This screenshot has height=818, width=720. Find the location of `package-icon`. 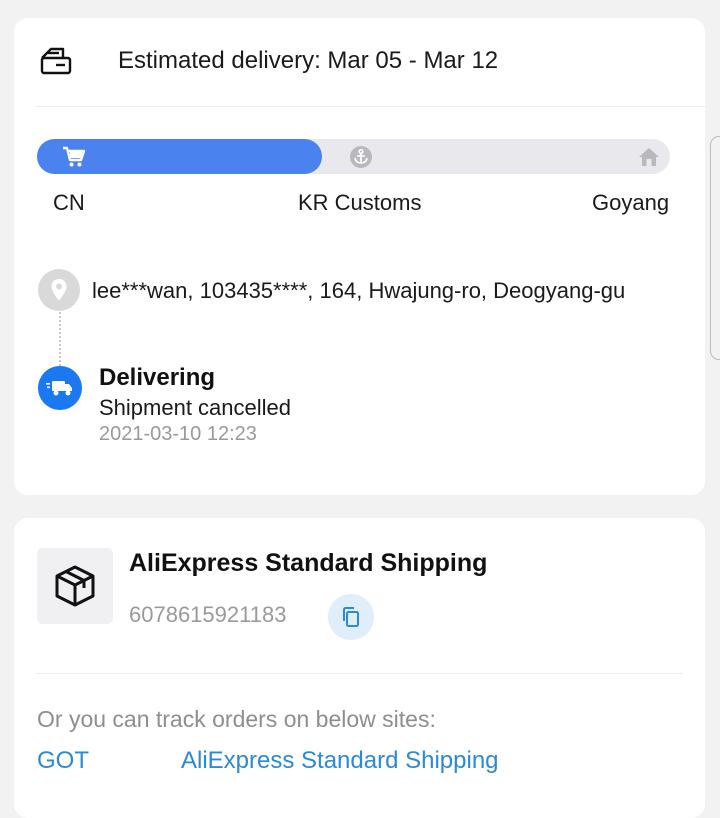

package-icon is located at coordinates (75, 586).